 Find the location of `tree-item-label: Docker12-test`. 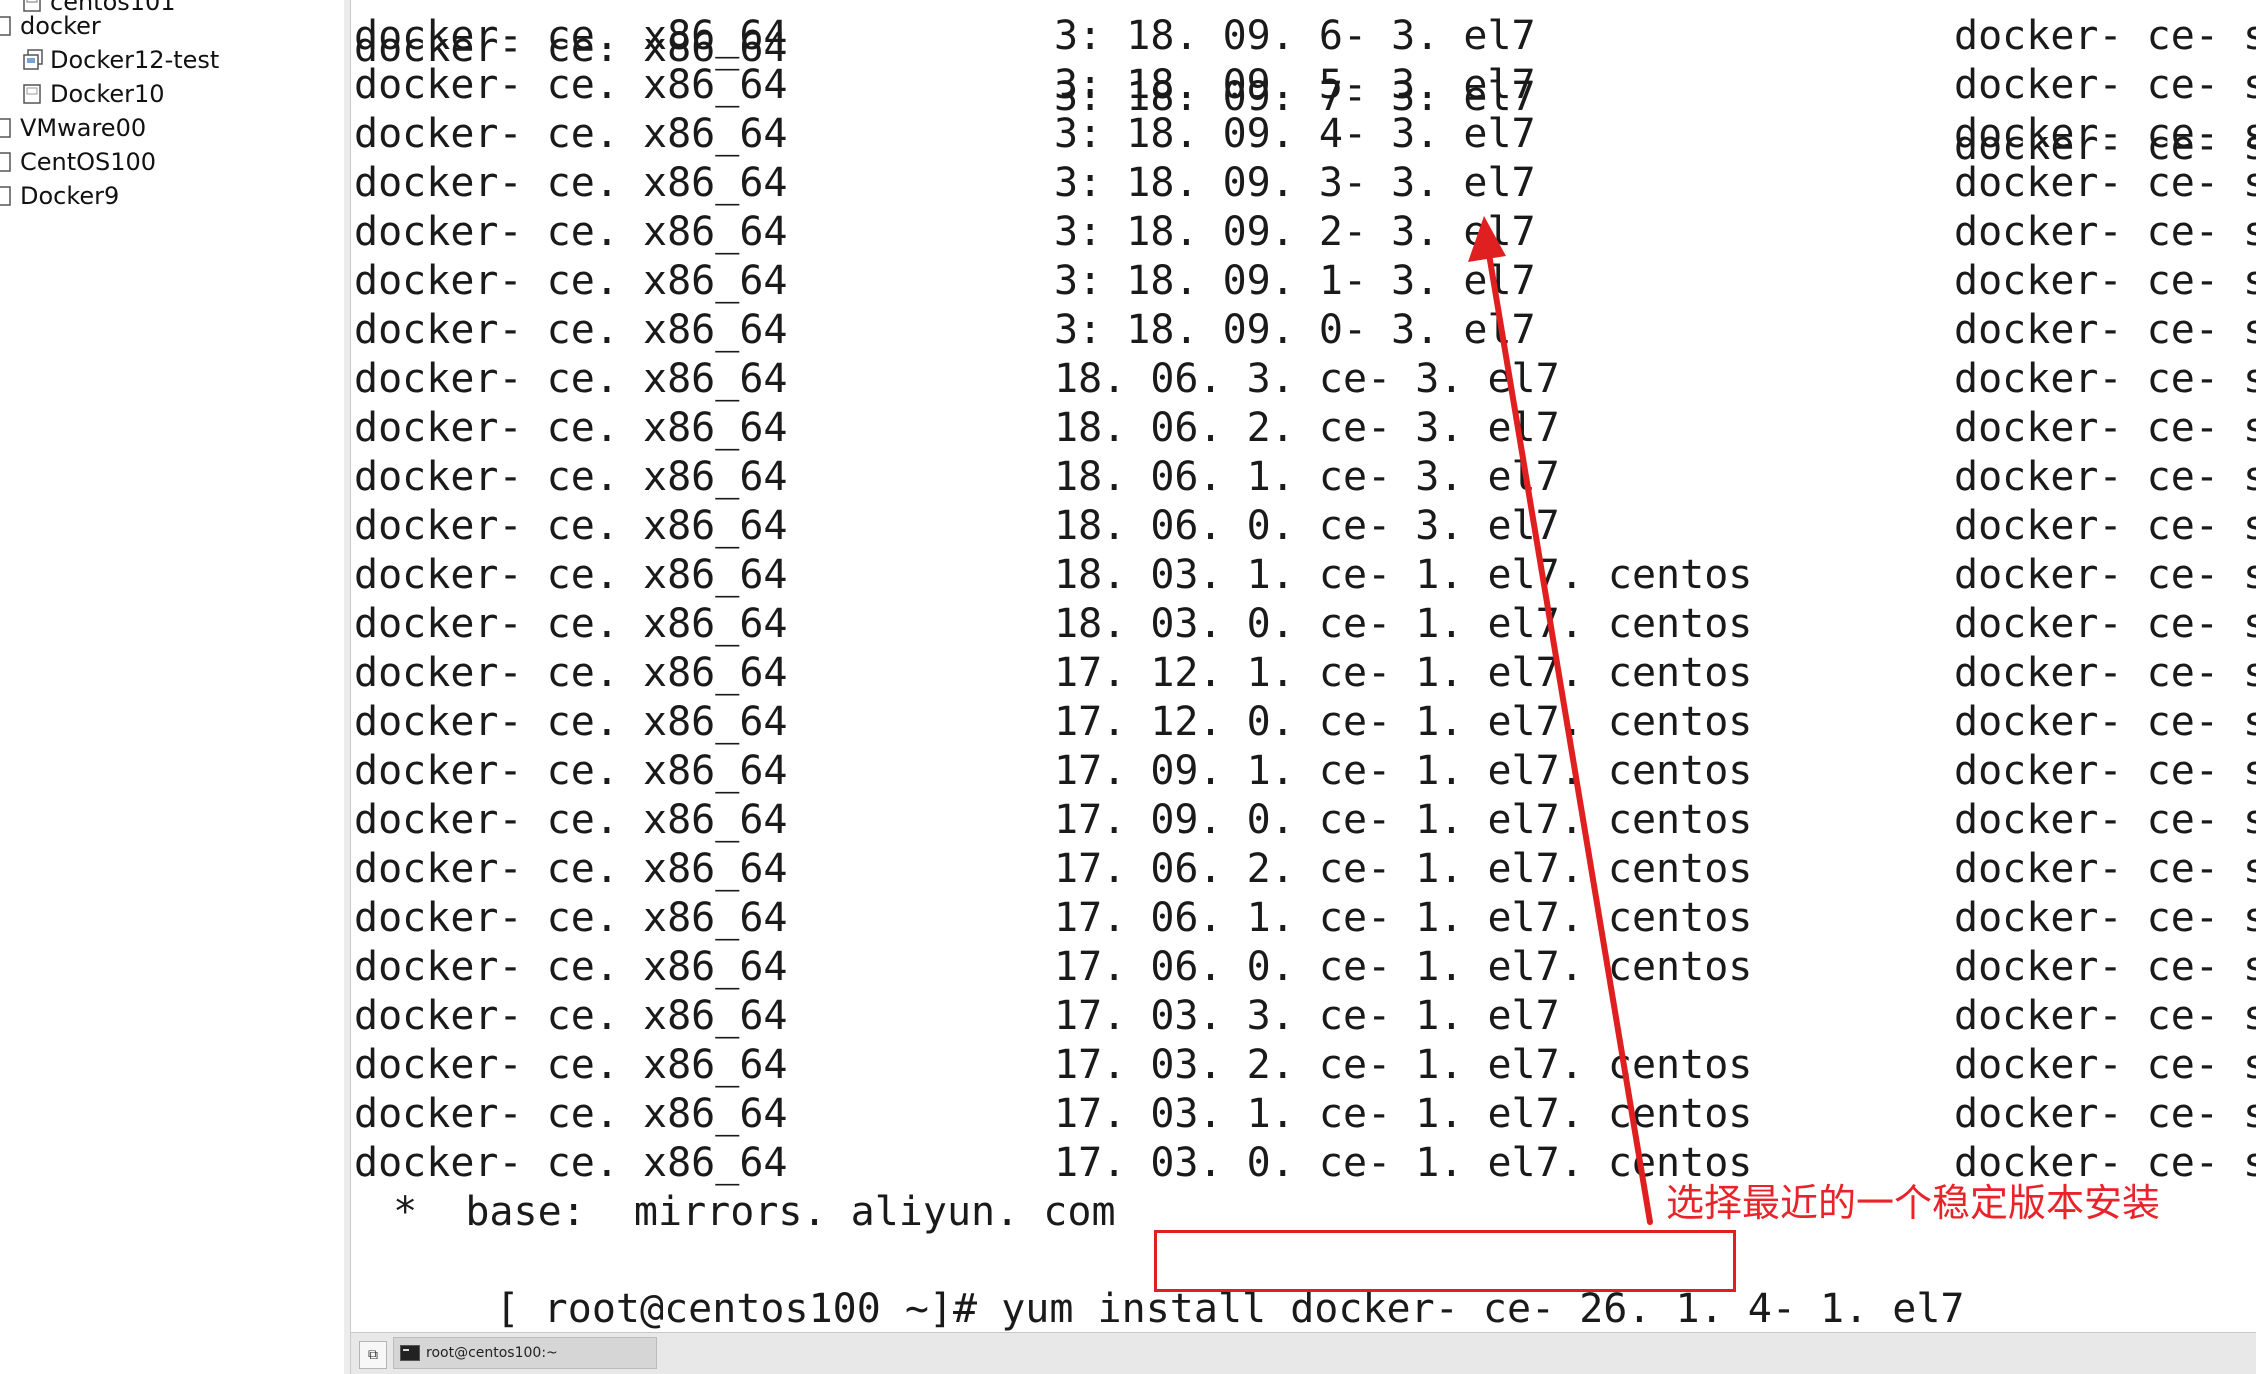

tree-item-label: Docker12-test is located at coordinates (135, 60).